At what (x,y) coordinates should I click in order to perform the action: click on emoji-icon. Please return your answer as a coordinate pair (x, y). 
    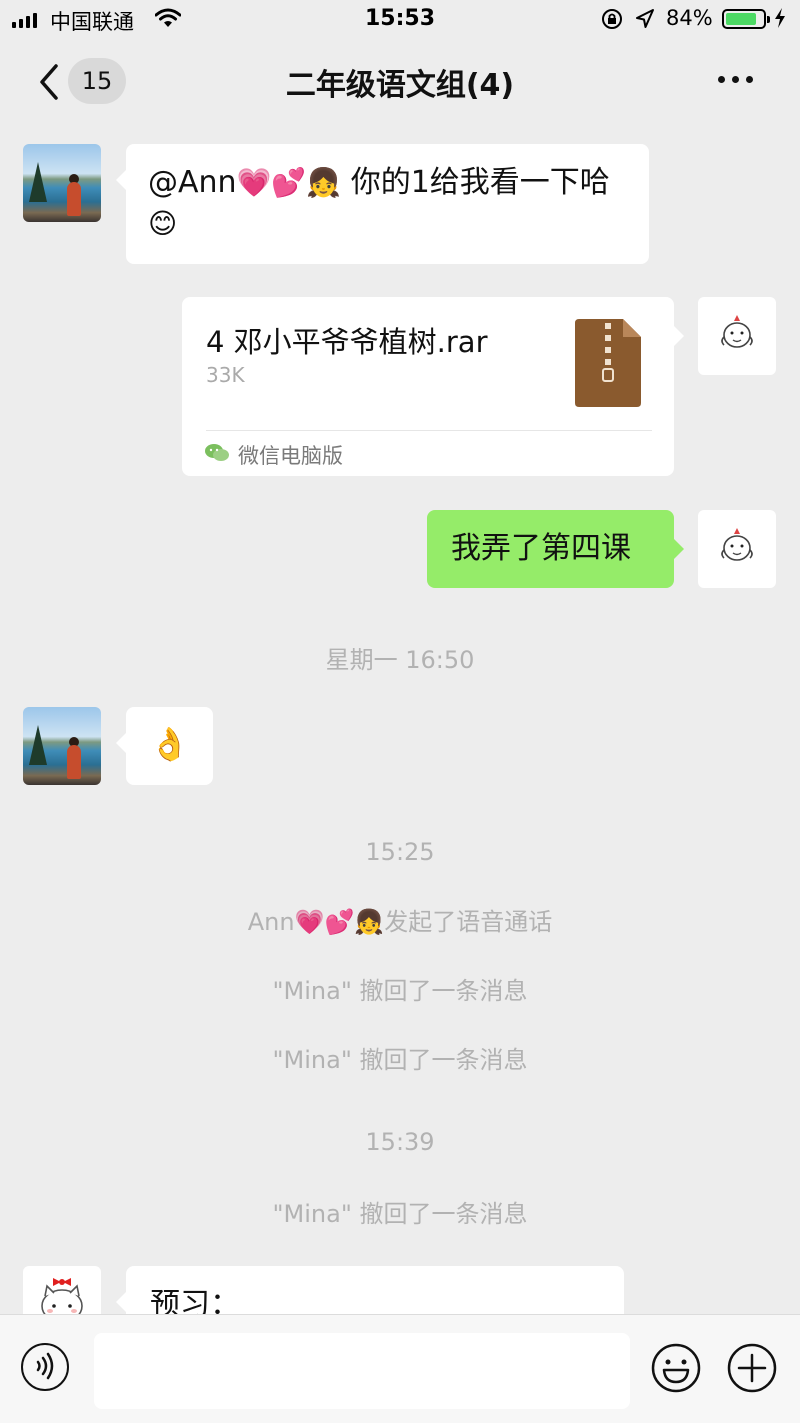
    Looking at the image, I should click on (676, 1368).